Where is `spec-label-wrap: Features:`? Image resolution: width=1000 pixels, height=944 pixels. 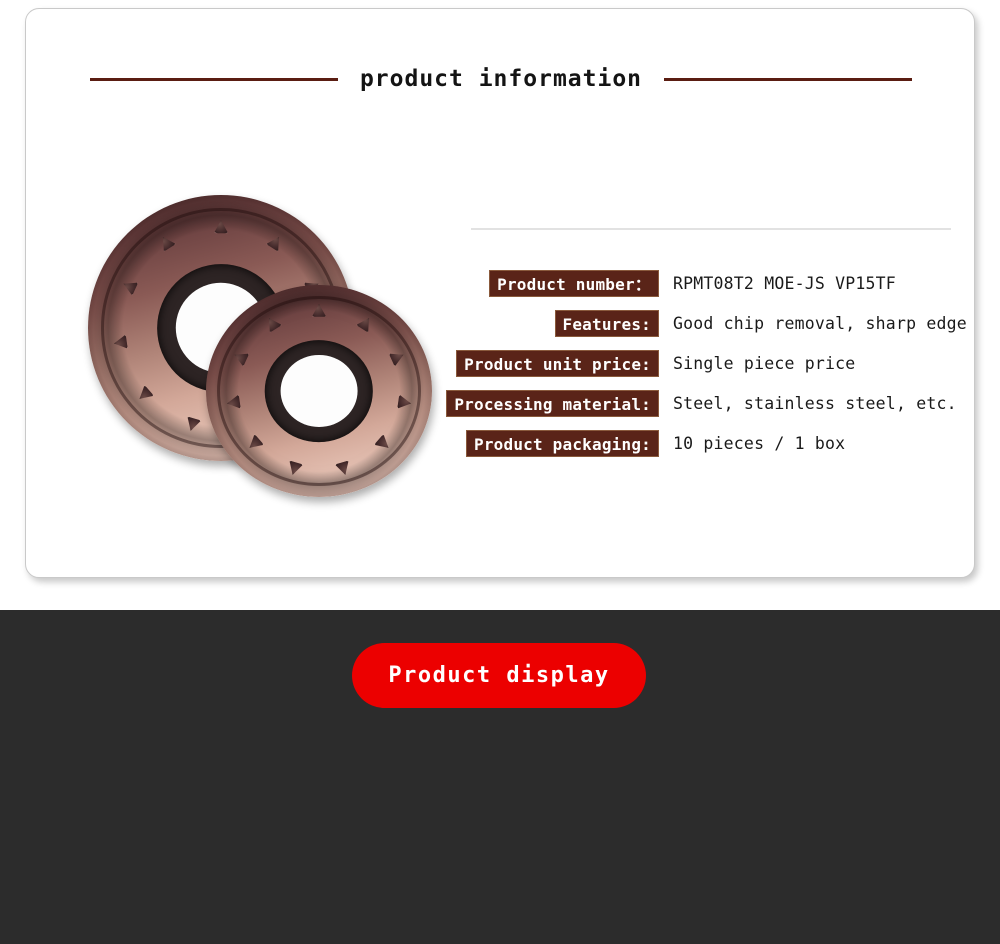 spec-label-wrap: Features: is located at coordinates (545, 323).